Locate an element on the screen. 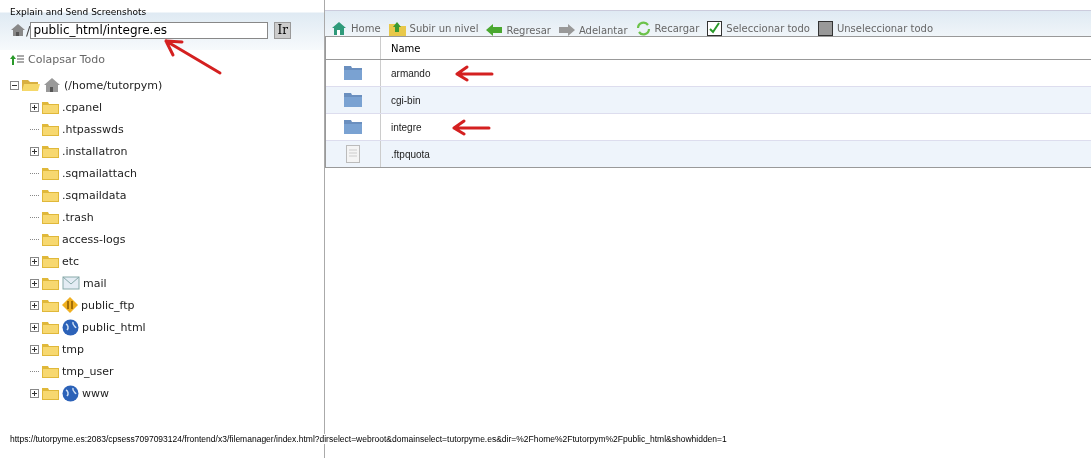 Image resolution: width=1091 pixels, height=458 pixels. file-name: armando is located at coordinates (411, 73).